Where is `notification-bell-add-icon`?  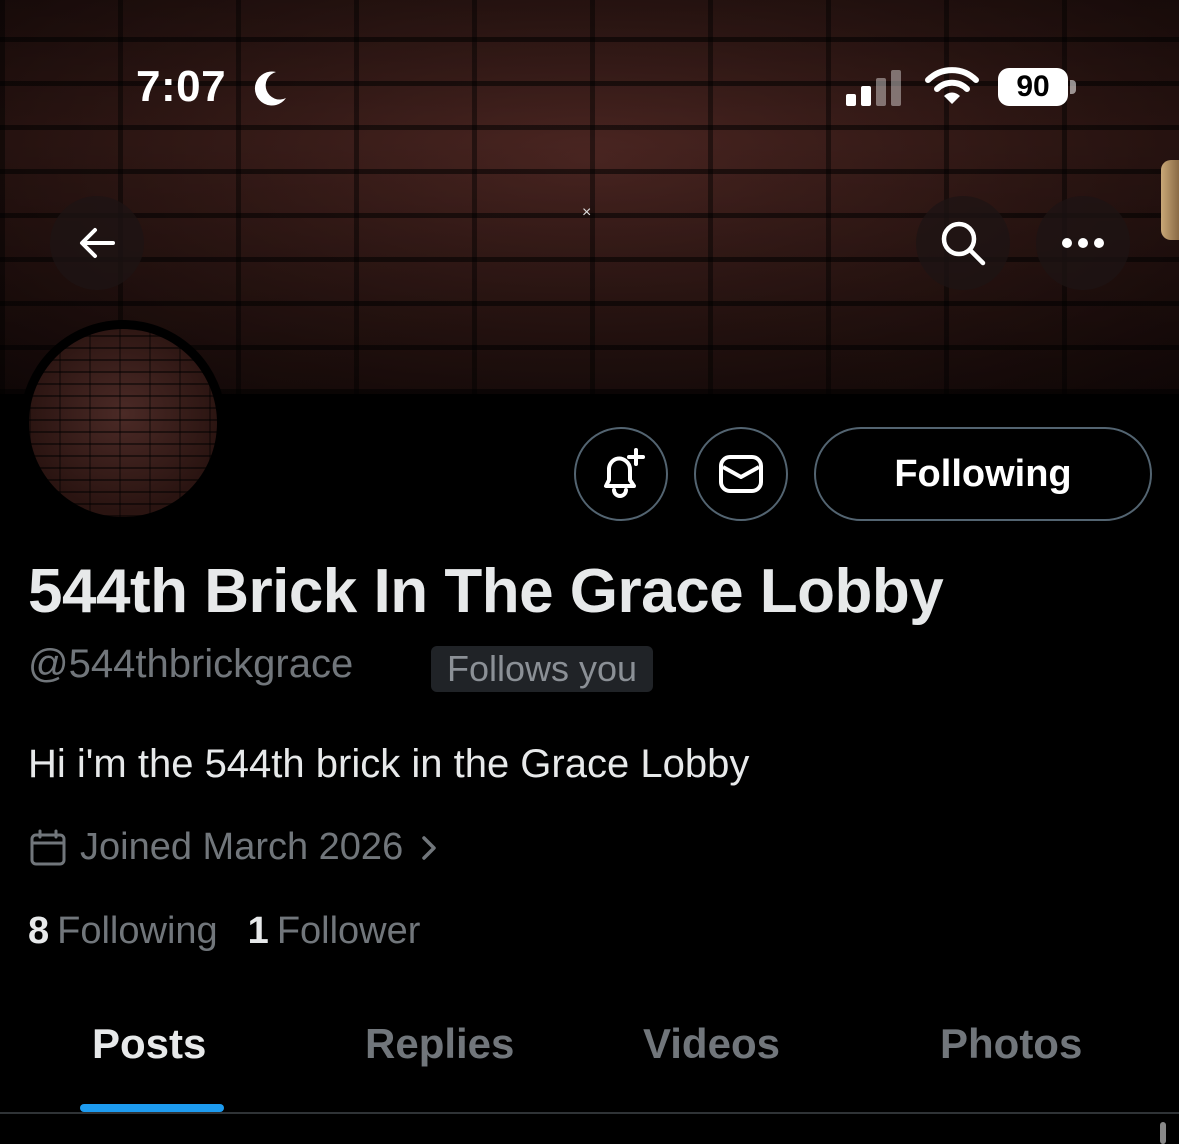 notification-bell-add-icon is located at coordinates (624, 473).